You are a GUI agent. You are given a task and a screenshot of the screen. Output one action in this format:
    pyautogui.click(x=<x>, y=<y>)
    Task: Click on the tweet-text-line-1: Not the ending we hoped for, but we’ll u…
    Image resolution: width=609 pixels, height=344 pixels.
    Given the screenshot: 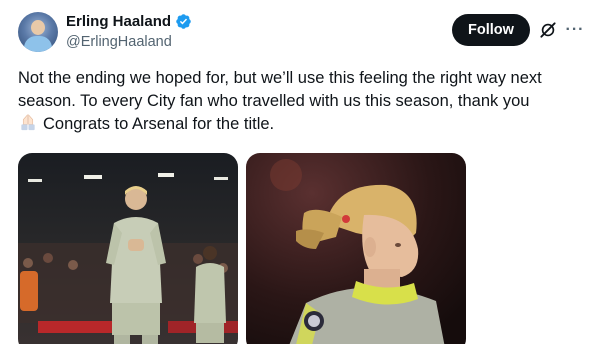 What is the action you would take?
    pyautogui.click(x=280, y=78)
    